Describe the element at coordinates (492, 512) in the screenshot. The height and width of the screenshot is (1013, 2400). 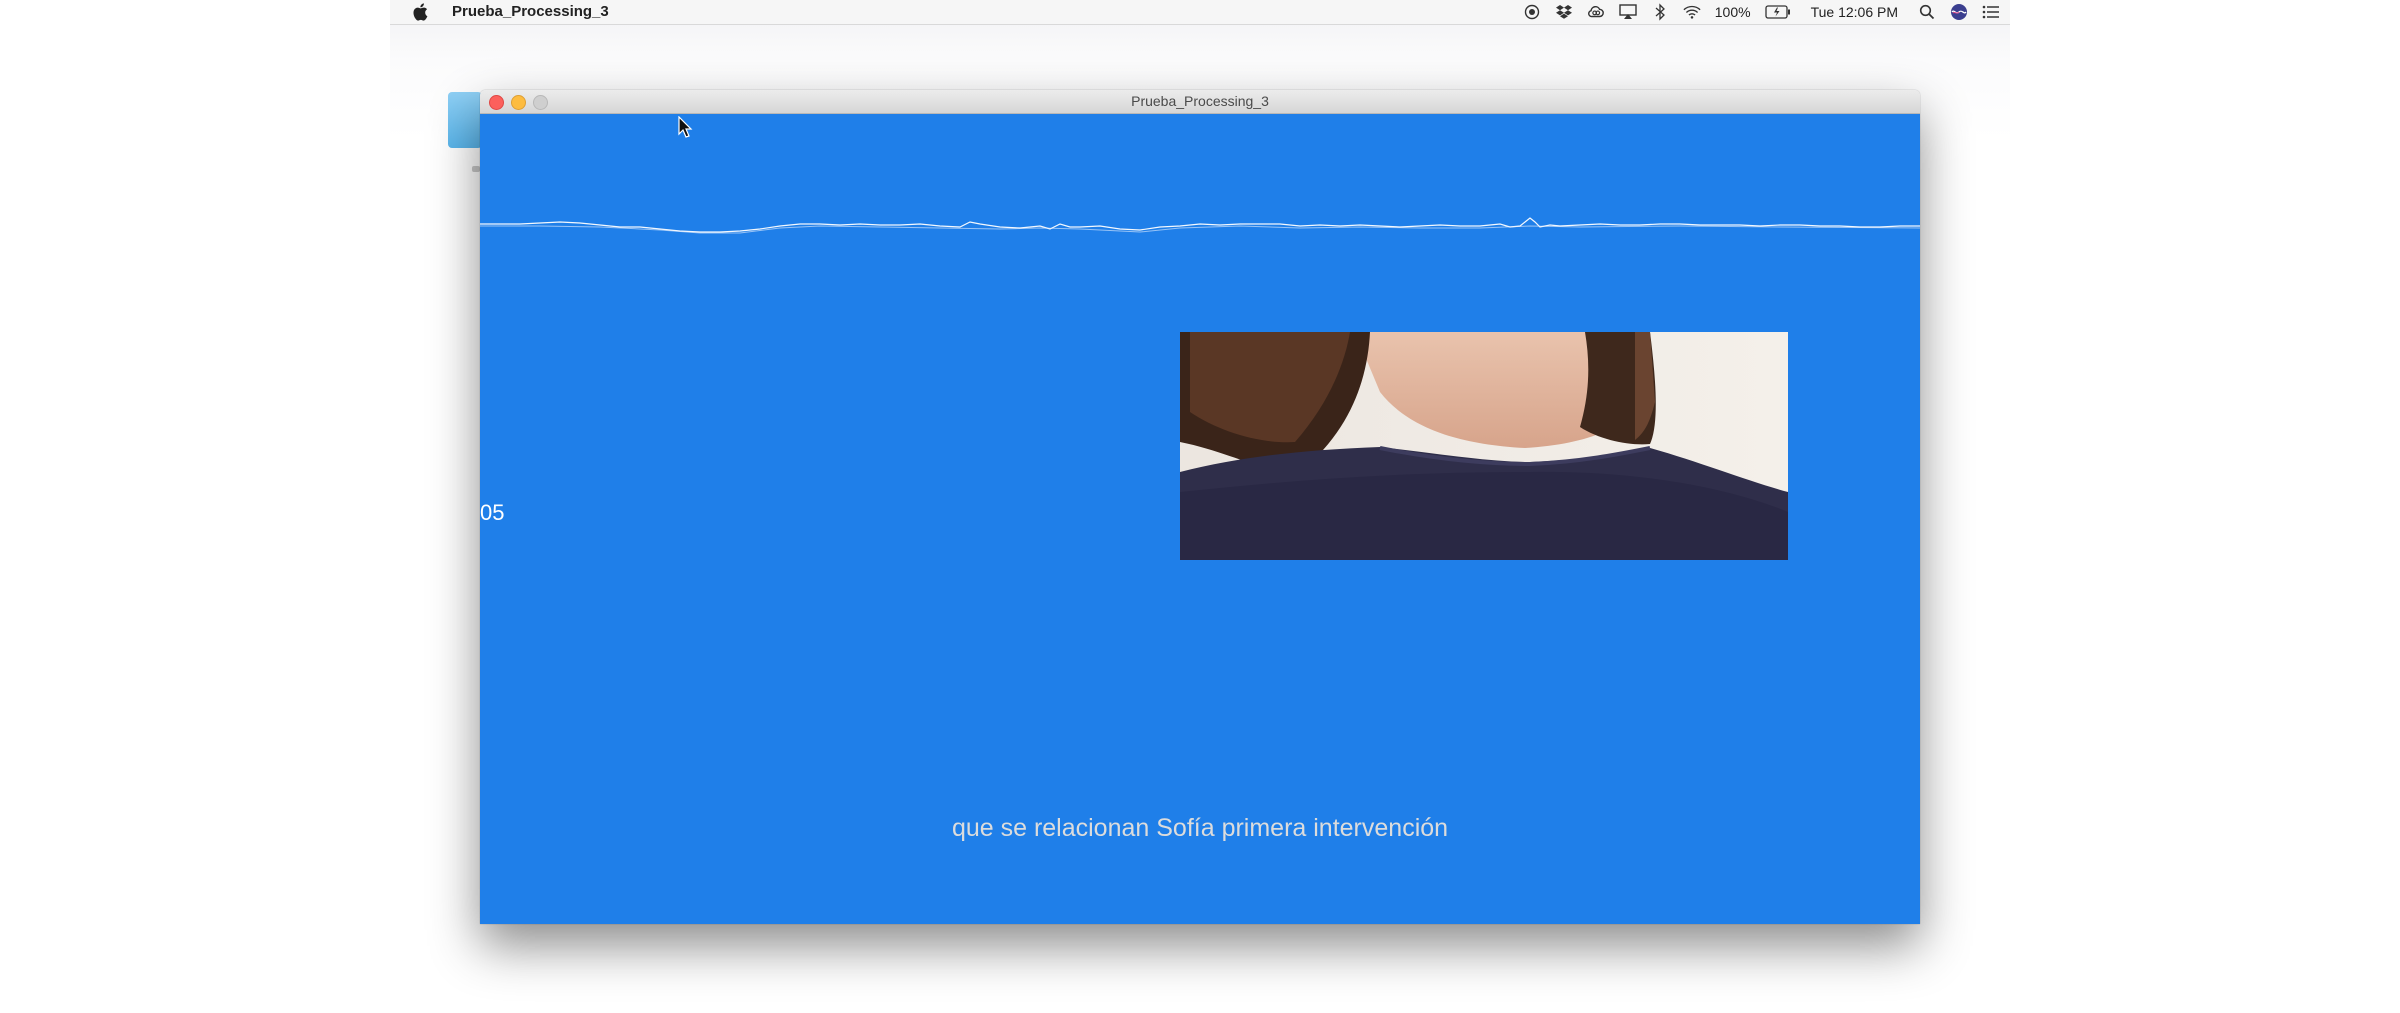
I see `counter-label: 05` at that location.